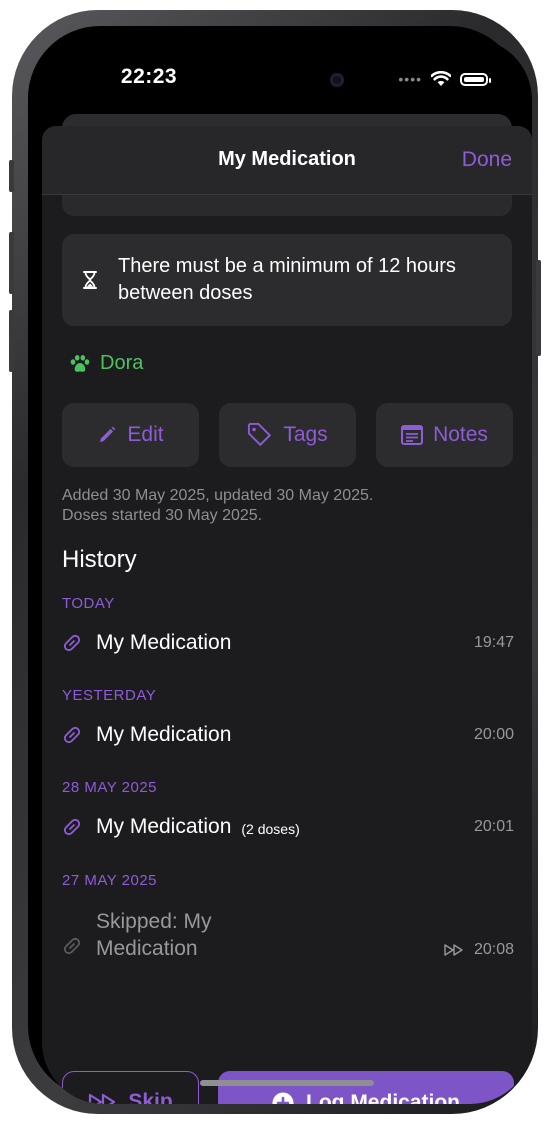 This screenshot has width=550, height=1124. What do you see at coordinates (122, 363) in the screenshot?
I see `pet-name: Dora` at bounding box center [122, 363].